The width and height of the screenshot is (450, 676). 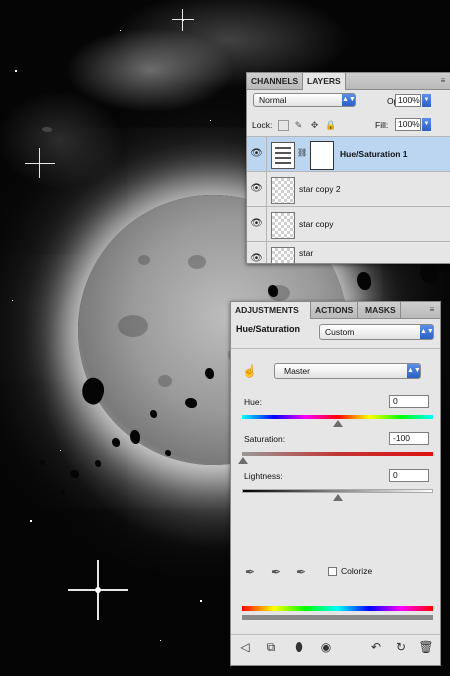 What do you see at coordinates (337, 617) in the screenshot?
I see `output-color-bar` at bounding box center [337, 617].